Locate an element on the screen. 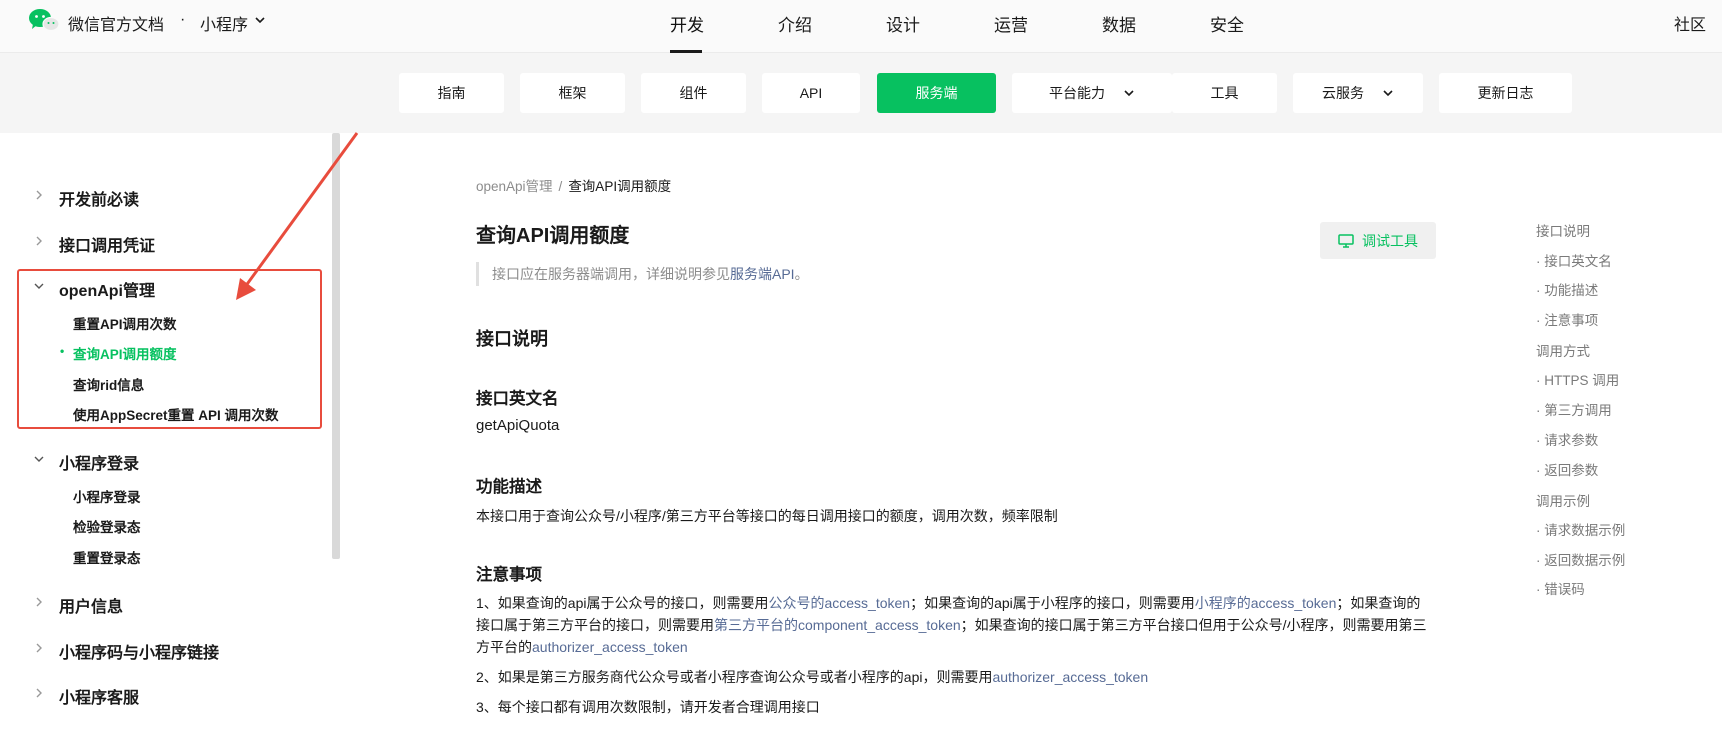  sidebar-group-label: 小程序客服 is located at coordinates (99, 698).